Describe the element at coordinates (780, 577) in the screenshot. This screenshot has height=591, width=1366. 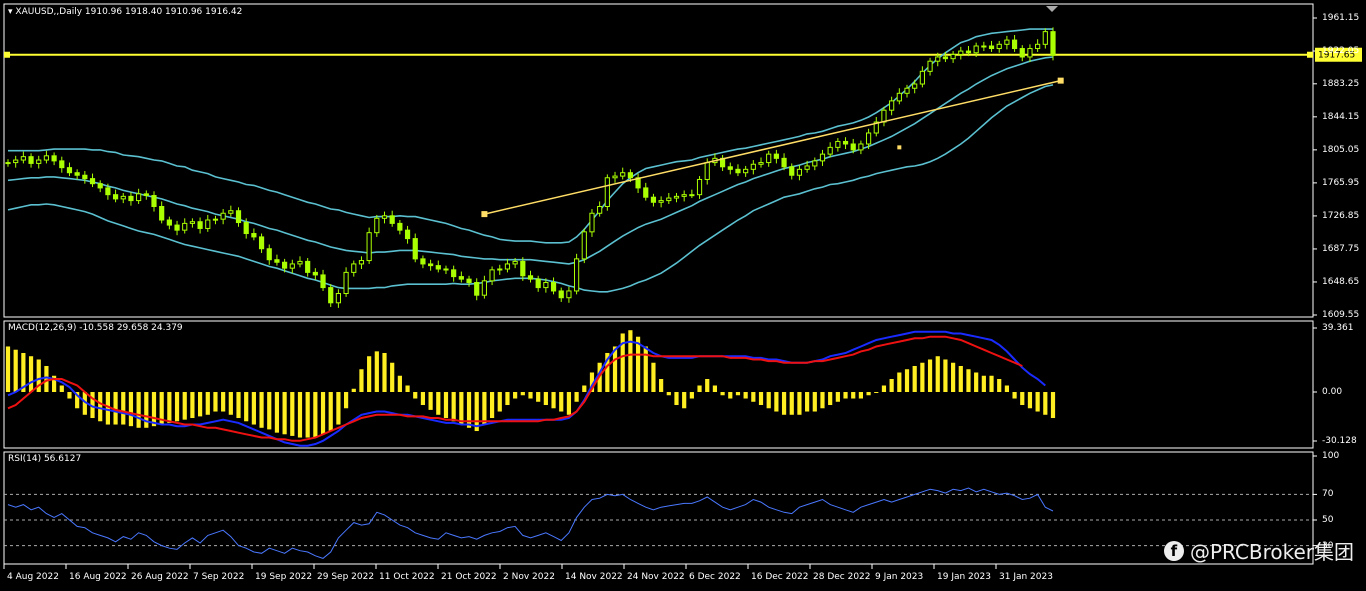
I see `time-axis-label: 16 Dec 2022` at that location.